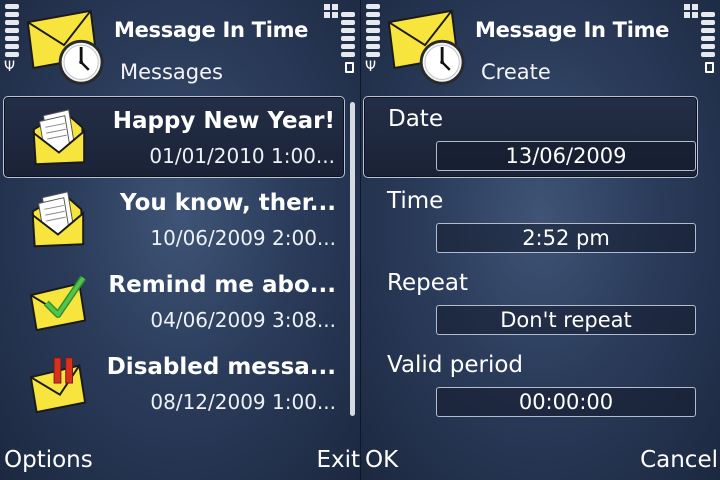 This screenshot has height=480, width=720. I want to click on valid-period-input: 00:00:00, so click(566, 402).